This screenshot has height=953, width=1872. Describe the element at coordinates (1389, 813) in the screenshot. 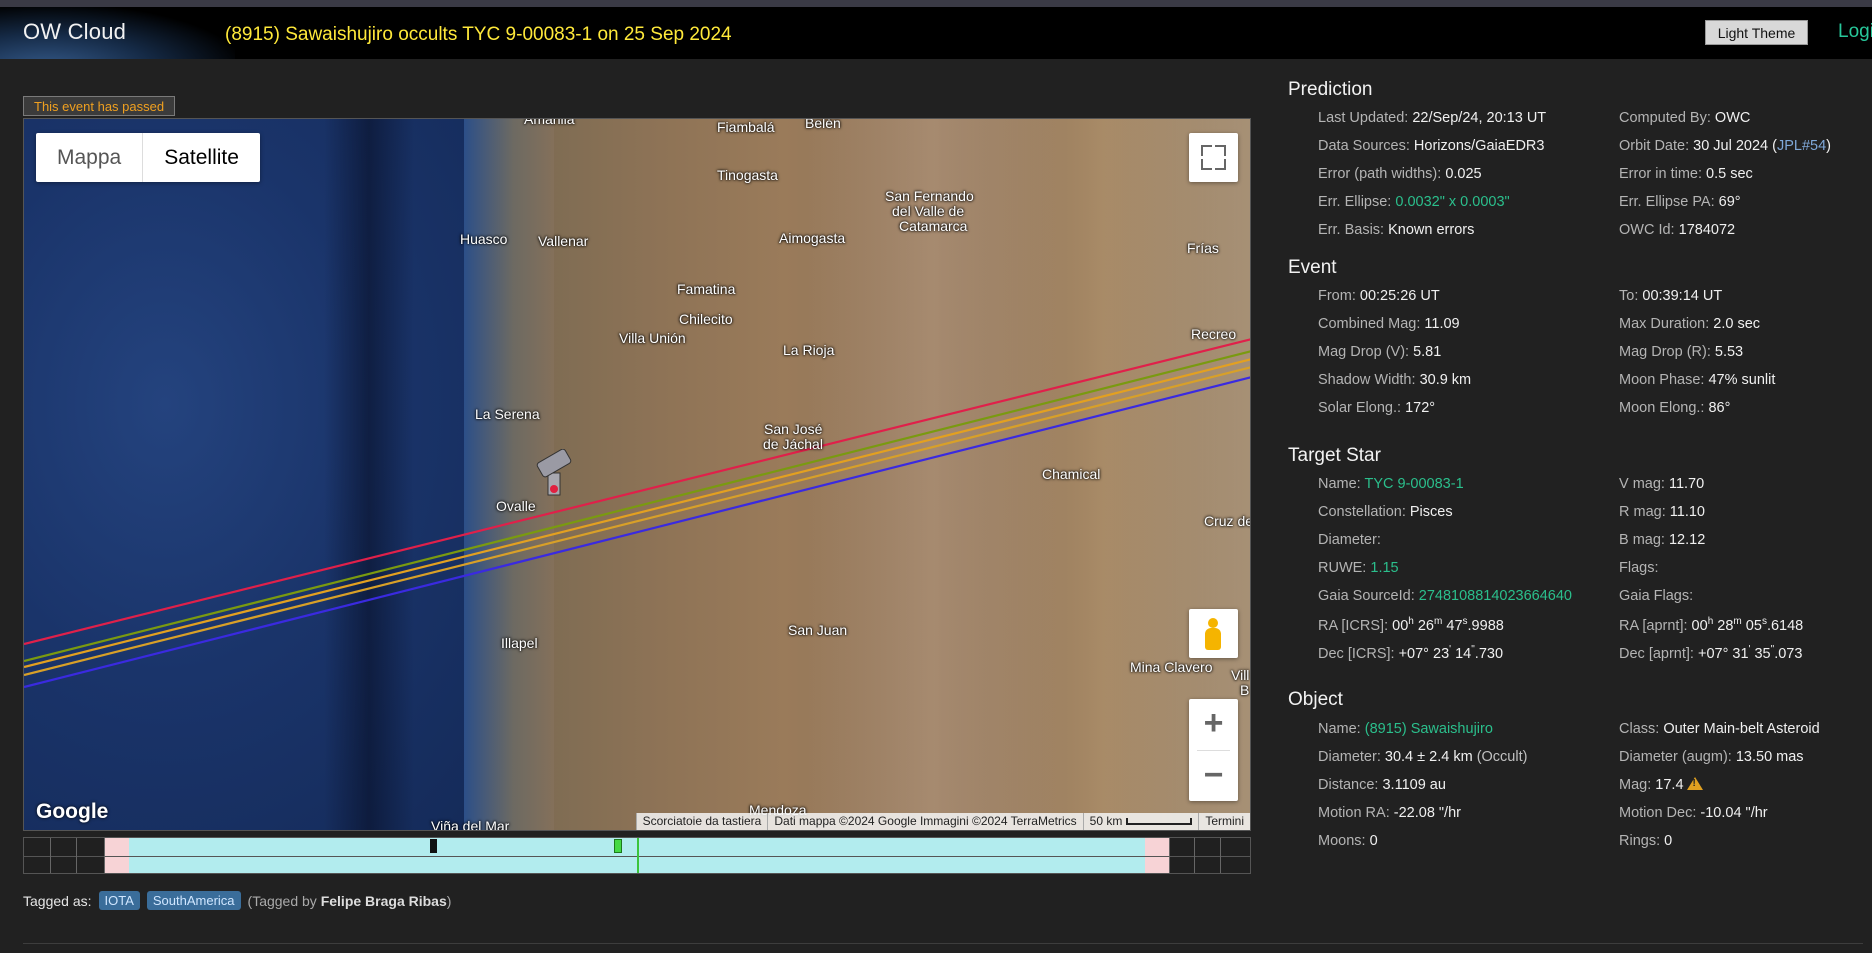

I see `motion-ra: Motion RA: -22.08 "/hr` at that location.